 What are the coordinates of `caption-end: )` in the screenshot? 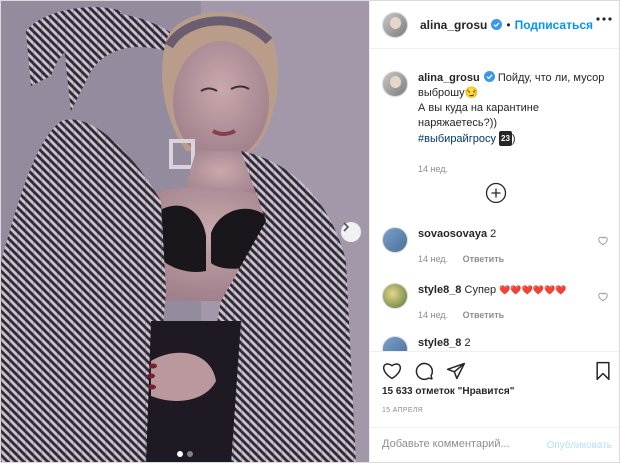 It's located at (513, 139).